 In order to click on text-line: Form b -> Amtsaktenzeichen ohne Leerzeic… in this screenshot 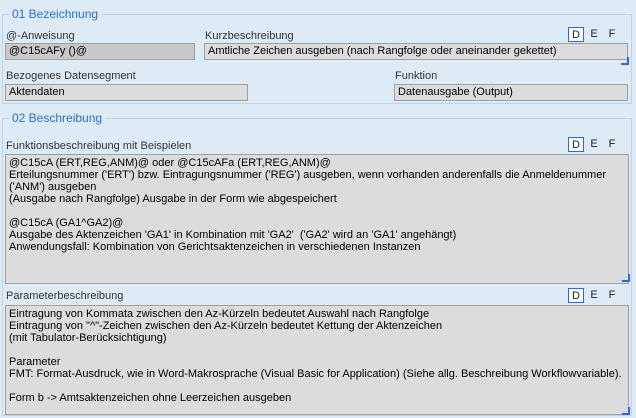, I will do `click(150, 398)`.